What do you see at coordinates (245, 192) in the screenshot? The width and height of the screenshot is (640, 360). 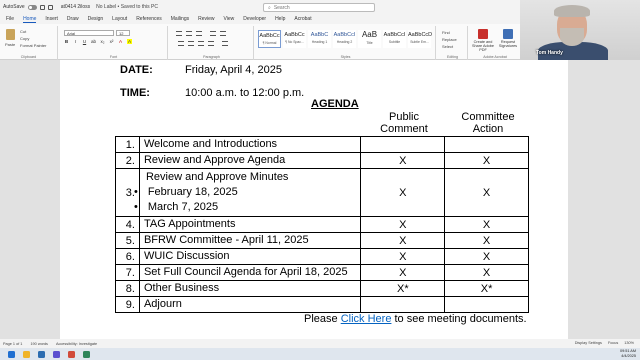 I see `agenda-sub-item: February 18, 2025` at bounding box center [245, 192].